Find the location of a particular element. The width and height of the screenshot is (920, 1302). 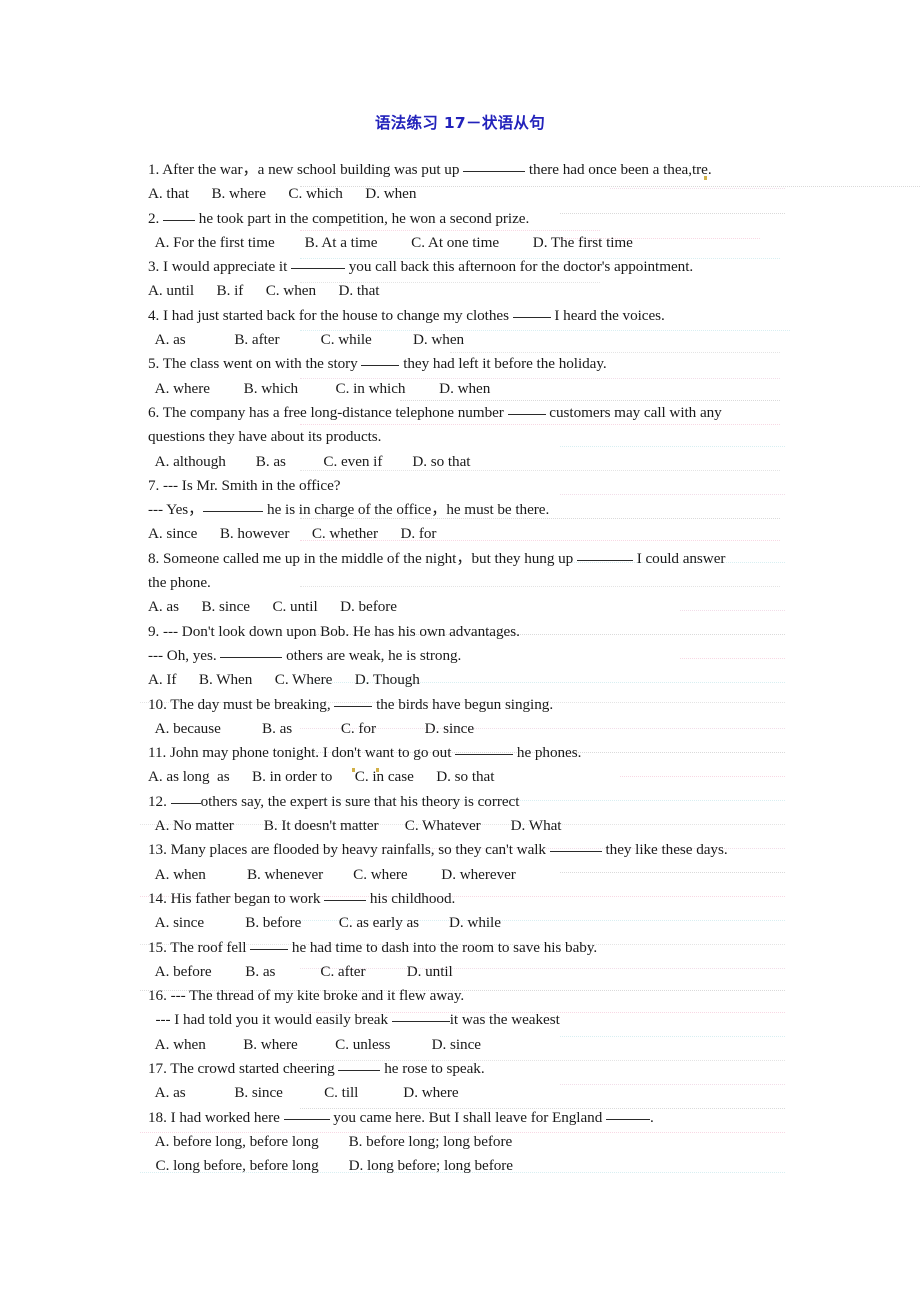

question-stem-text-tail: I heard the voices. is located at coordinates (607, 315).